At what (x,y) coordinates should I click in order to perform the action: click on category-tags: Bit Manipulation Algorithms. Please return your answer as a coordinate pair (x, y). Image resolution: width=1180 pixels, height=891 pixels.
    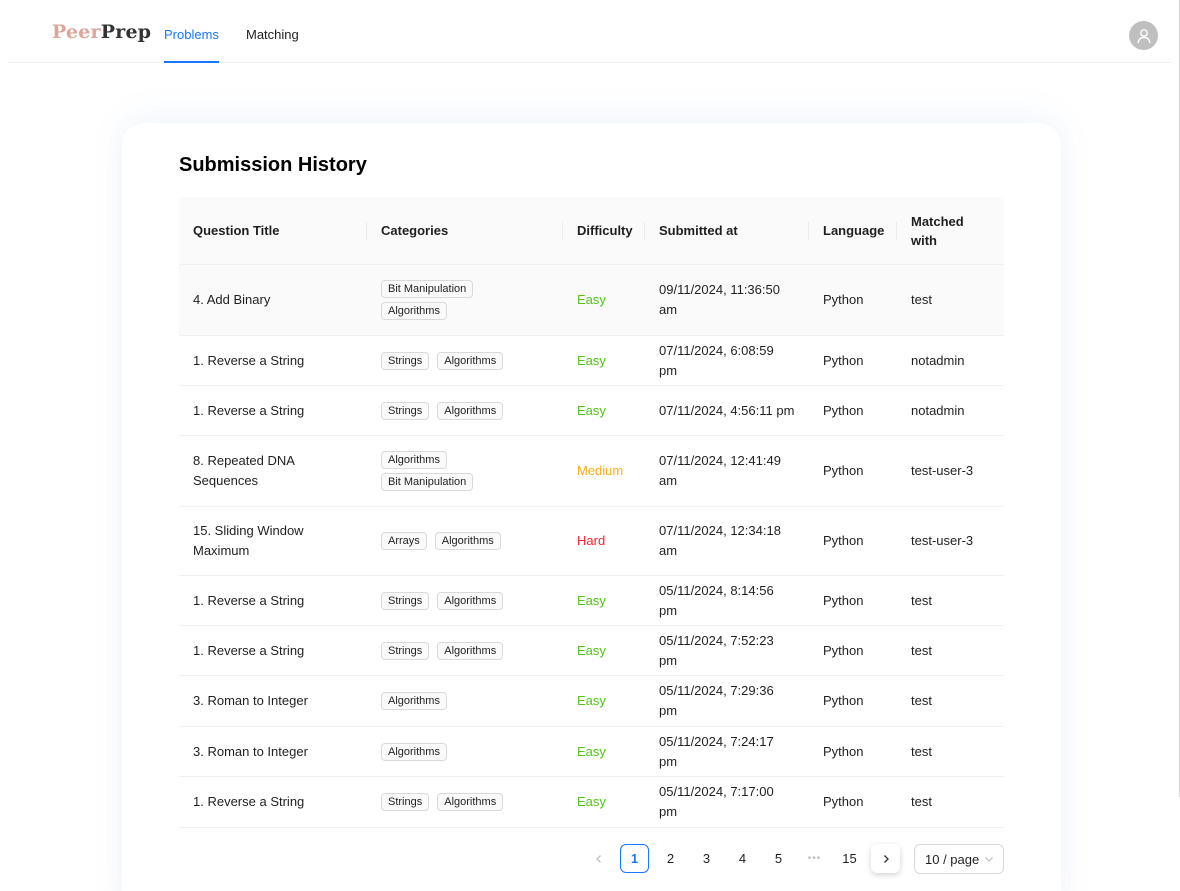
    Looking at the image, I should click on (427, 300).